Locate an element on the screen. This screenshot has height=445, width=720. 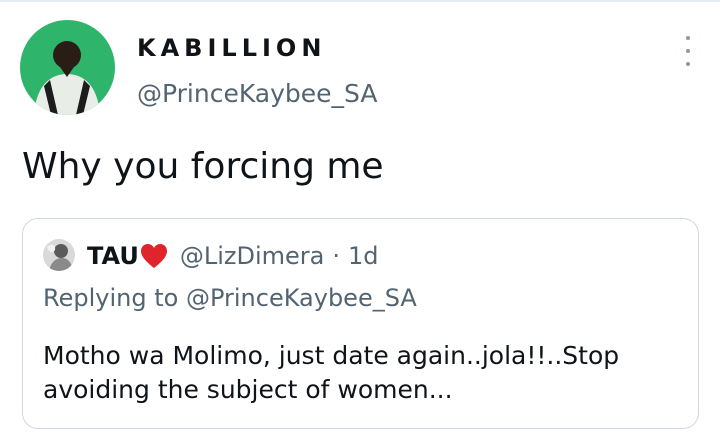
author-avatar is located at coordinates (67, 67).